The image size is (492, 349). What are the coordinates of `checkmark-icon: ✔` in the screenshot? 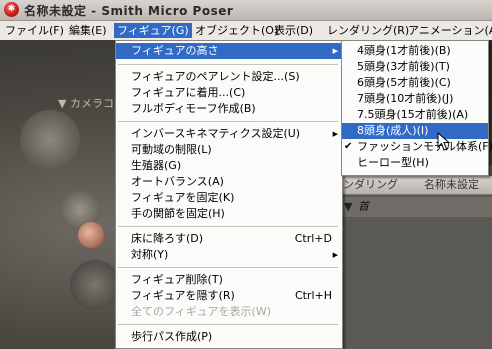 It's located at (348, 146).